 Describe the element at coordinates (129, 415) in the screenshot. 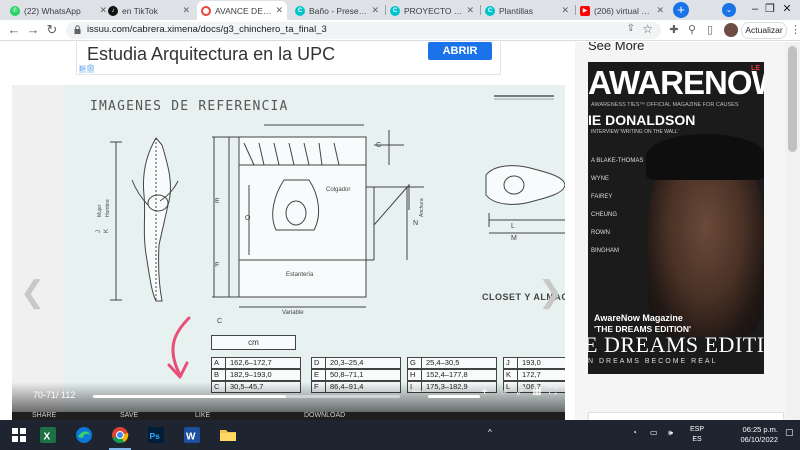

I see `save-button: SAVE` at that location.